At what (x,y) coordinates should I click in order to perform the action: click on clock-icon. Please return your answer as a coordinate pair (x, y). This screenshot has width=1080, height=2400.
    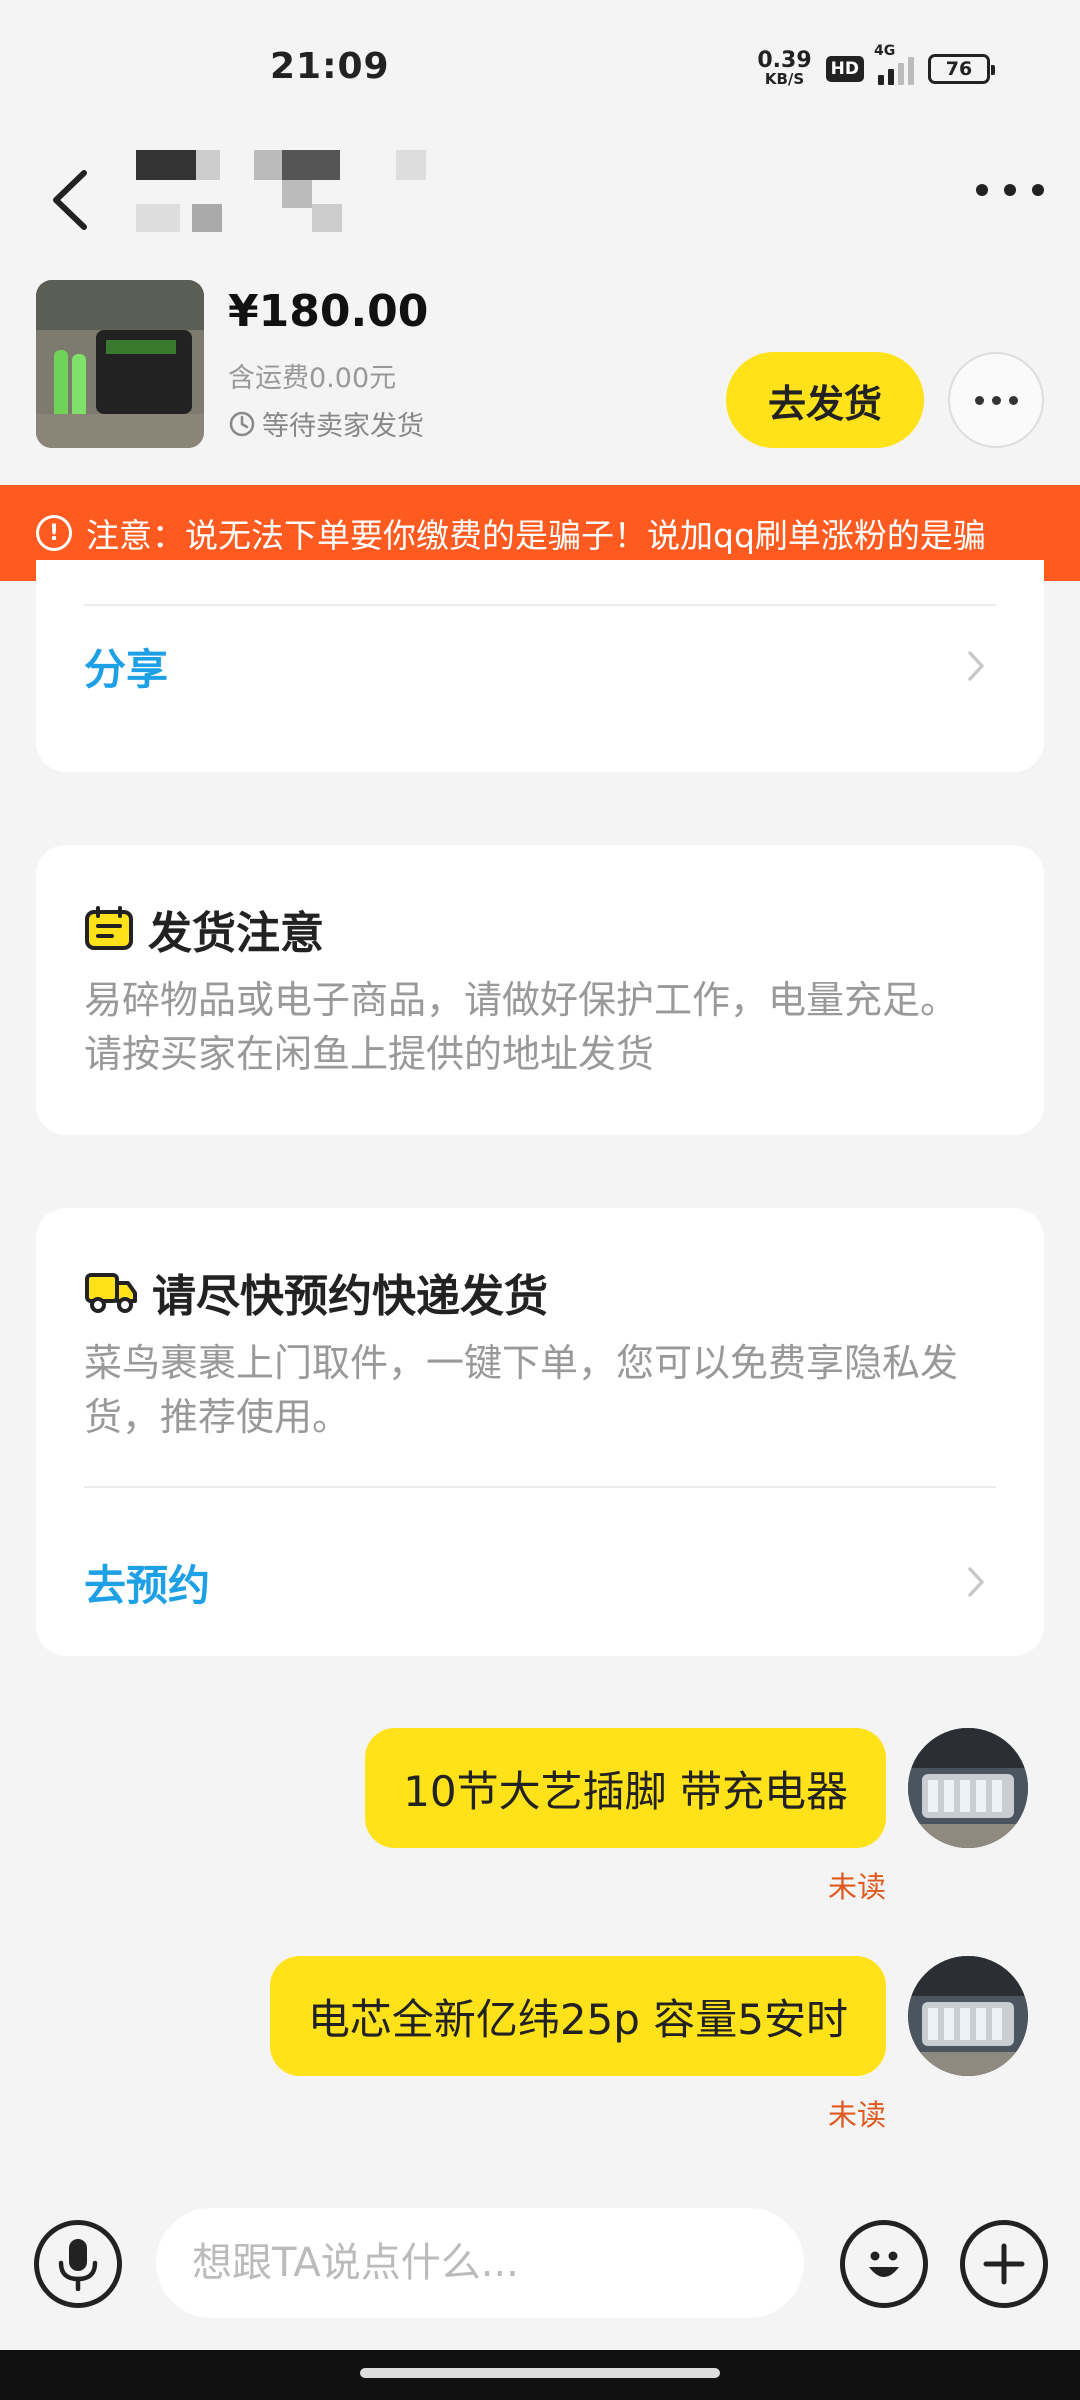
    Looking at the image, I should click on (242, 423).